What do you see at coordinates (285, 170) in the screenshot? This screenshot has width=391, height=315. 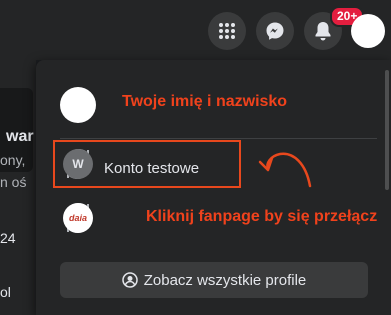 I see `annotation-arrow-icon` at bounding box center [285, 170].